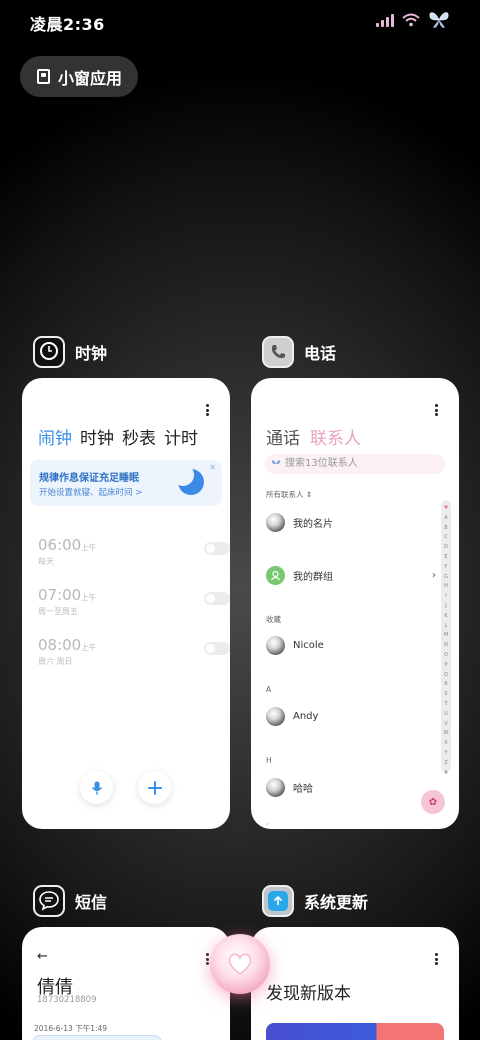  Describe the element at coordinates (126, 483) in the screenshot. I see `sleep-banner: 规律作息保证充足睡眠 开始设置就寝、起床时间 > ✕` at that location.